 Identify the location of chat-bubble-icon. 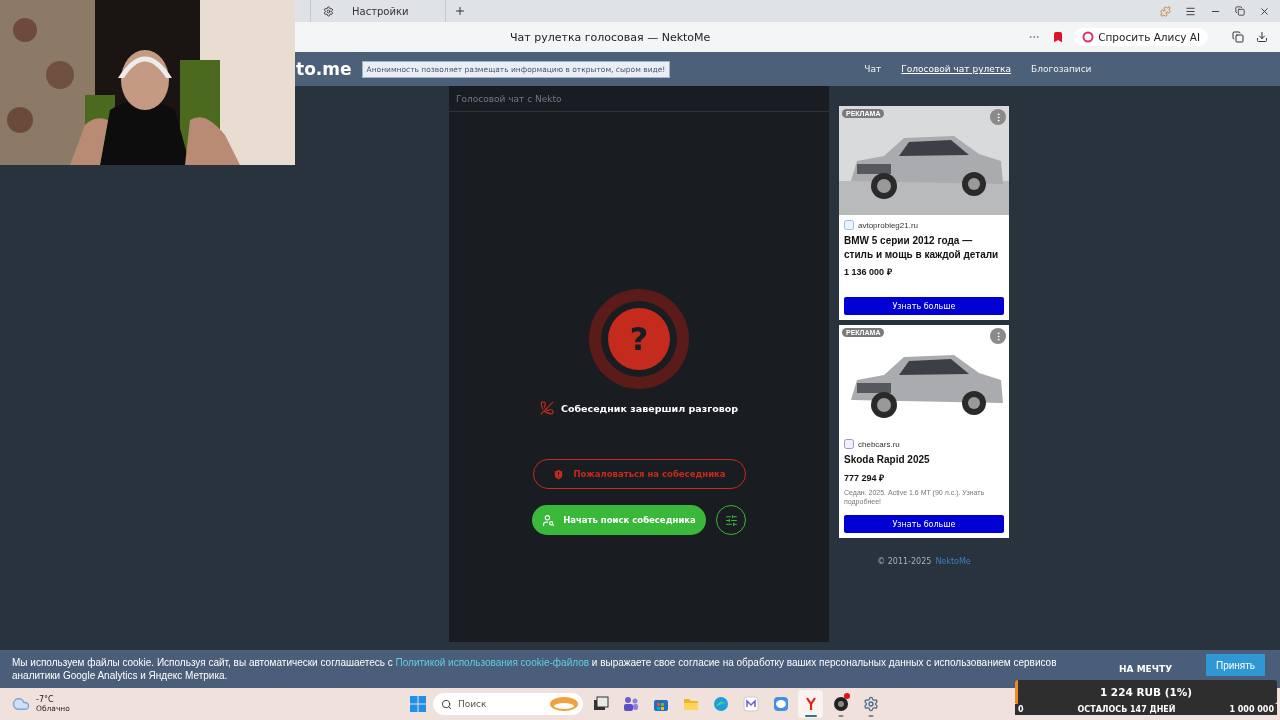
(780, 704).